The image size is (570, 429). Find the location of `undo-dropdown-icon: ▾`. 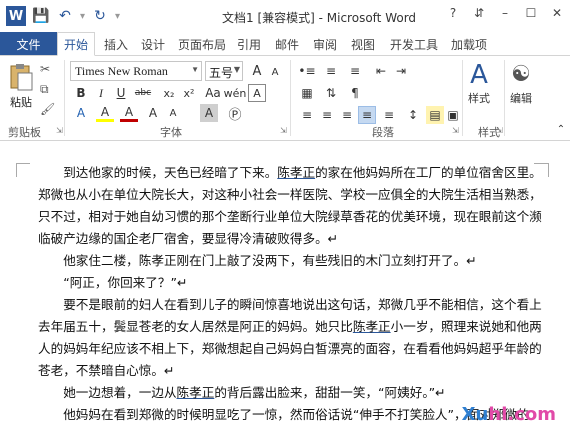

undo-dropdown-icon: ▾ is located at coordinates (82, 16).